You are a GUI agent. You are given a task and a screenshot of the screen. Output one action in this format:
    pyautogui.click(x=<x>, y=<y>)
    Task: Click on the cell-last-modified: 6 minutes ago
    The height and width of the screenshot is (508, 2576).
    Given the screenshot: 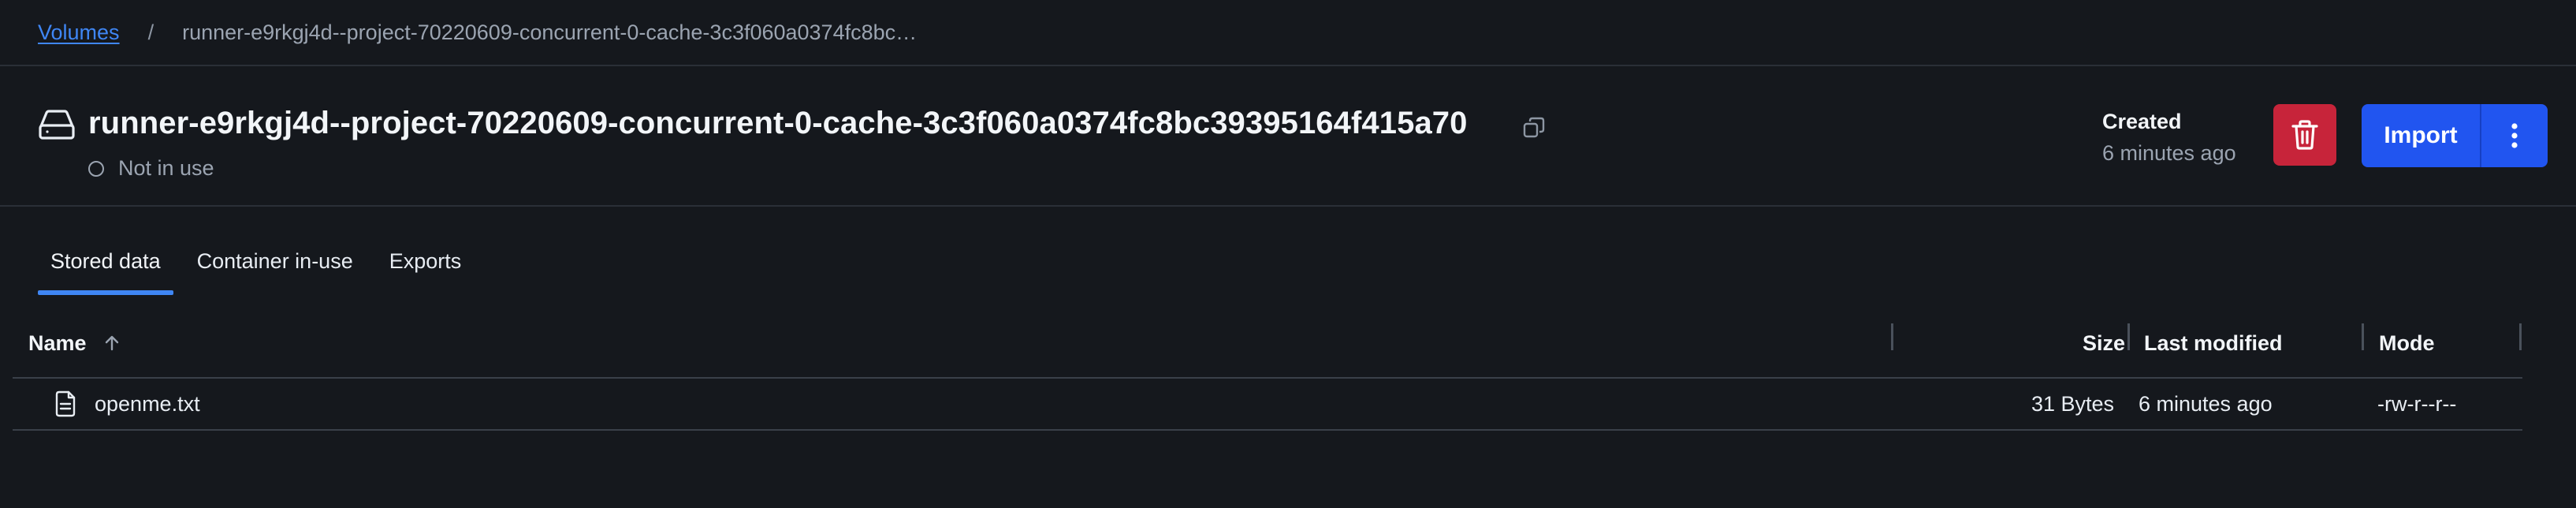 What is the action you would take?
    pyautogui.click(x=2206, y=403)
    